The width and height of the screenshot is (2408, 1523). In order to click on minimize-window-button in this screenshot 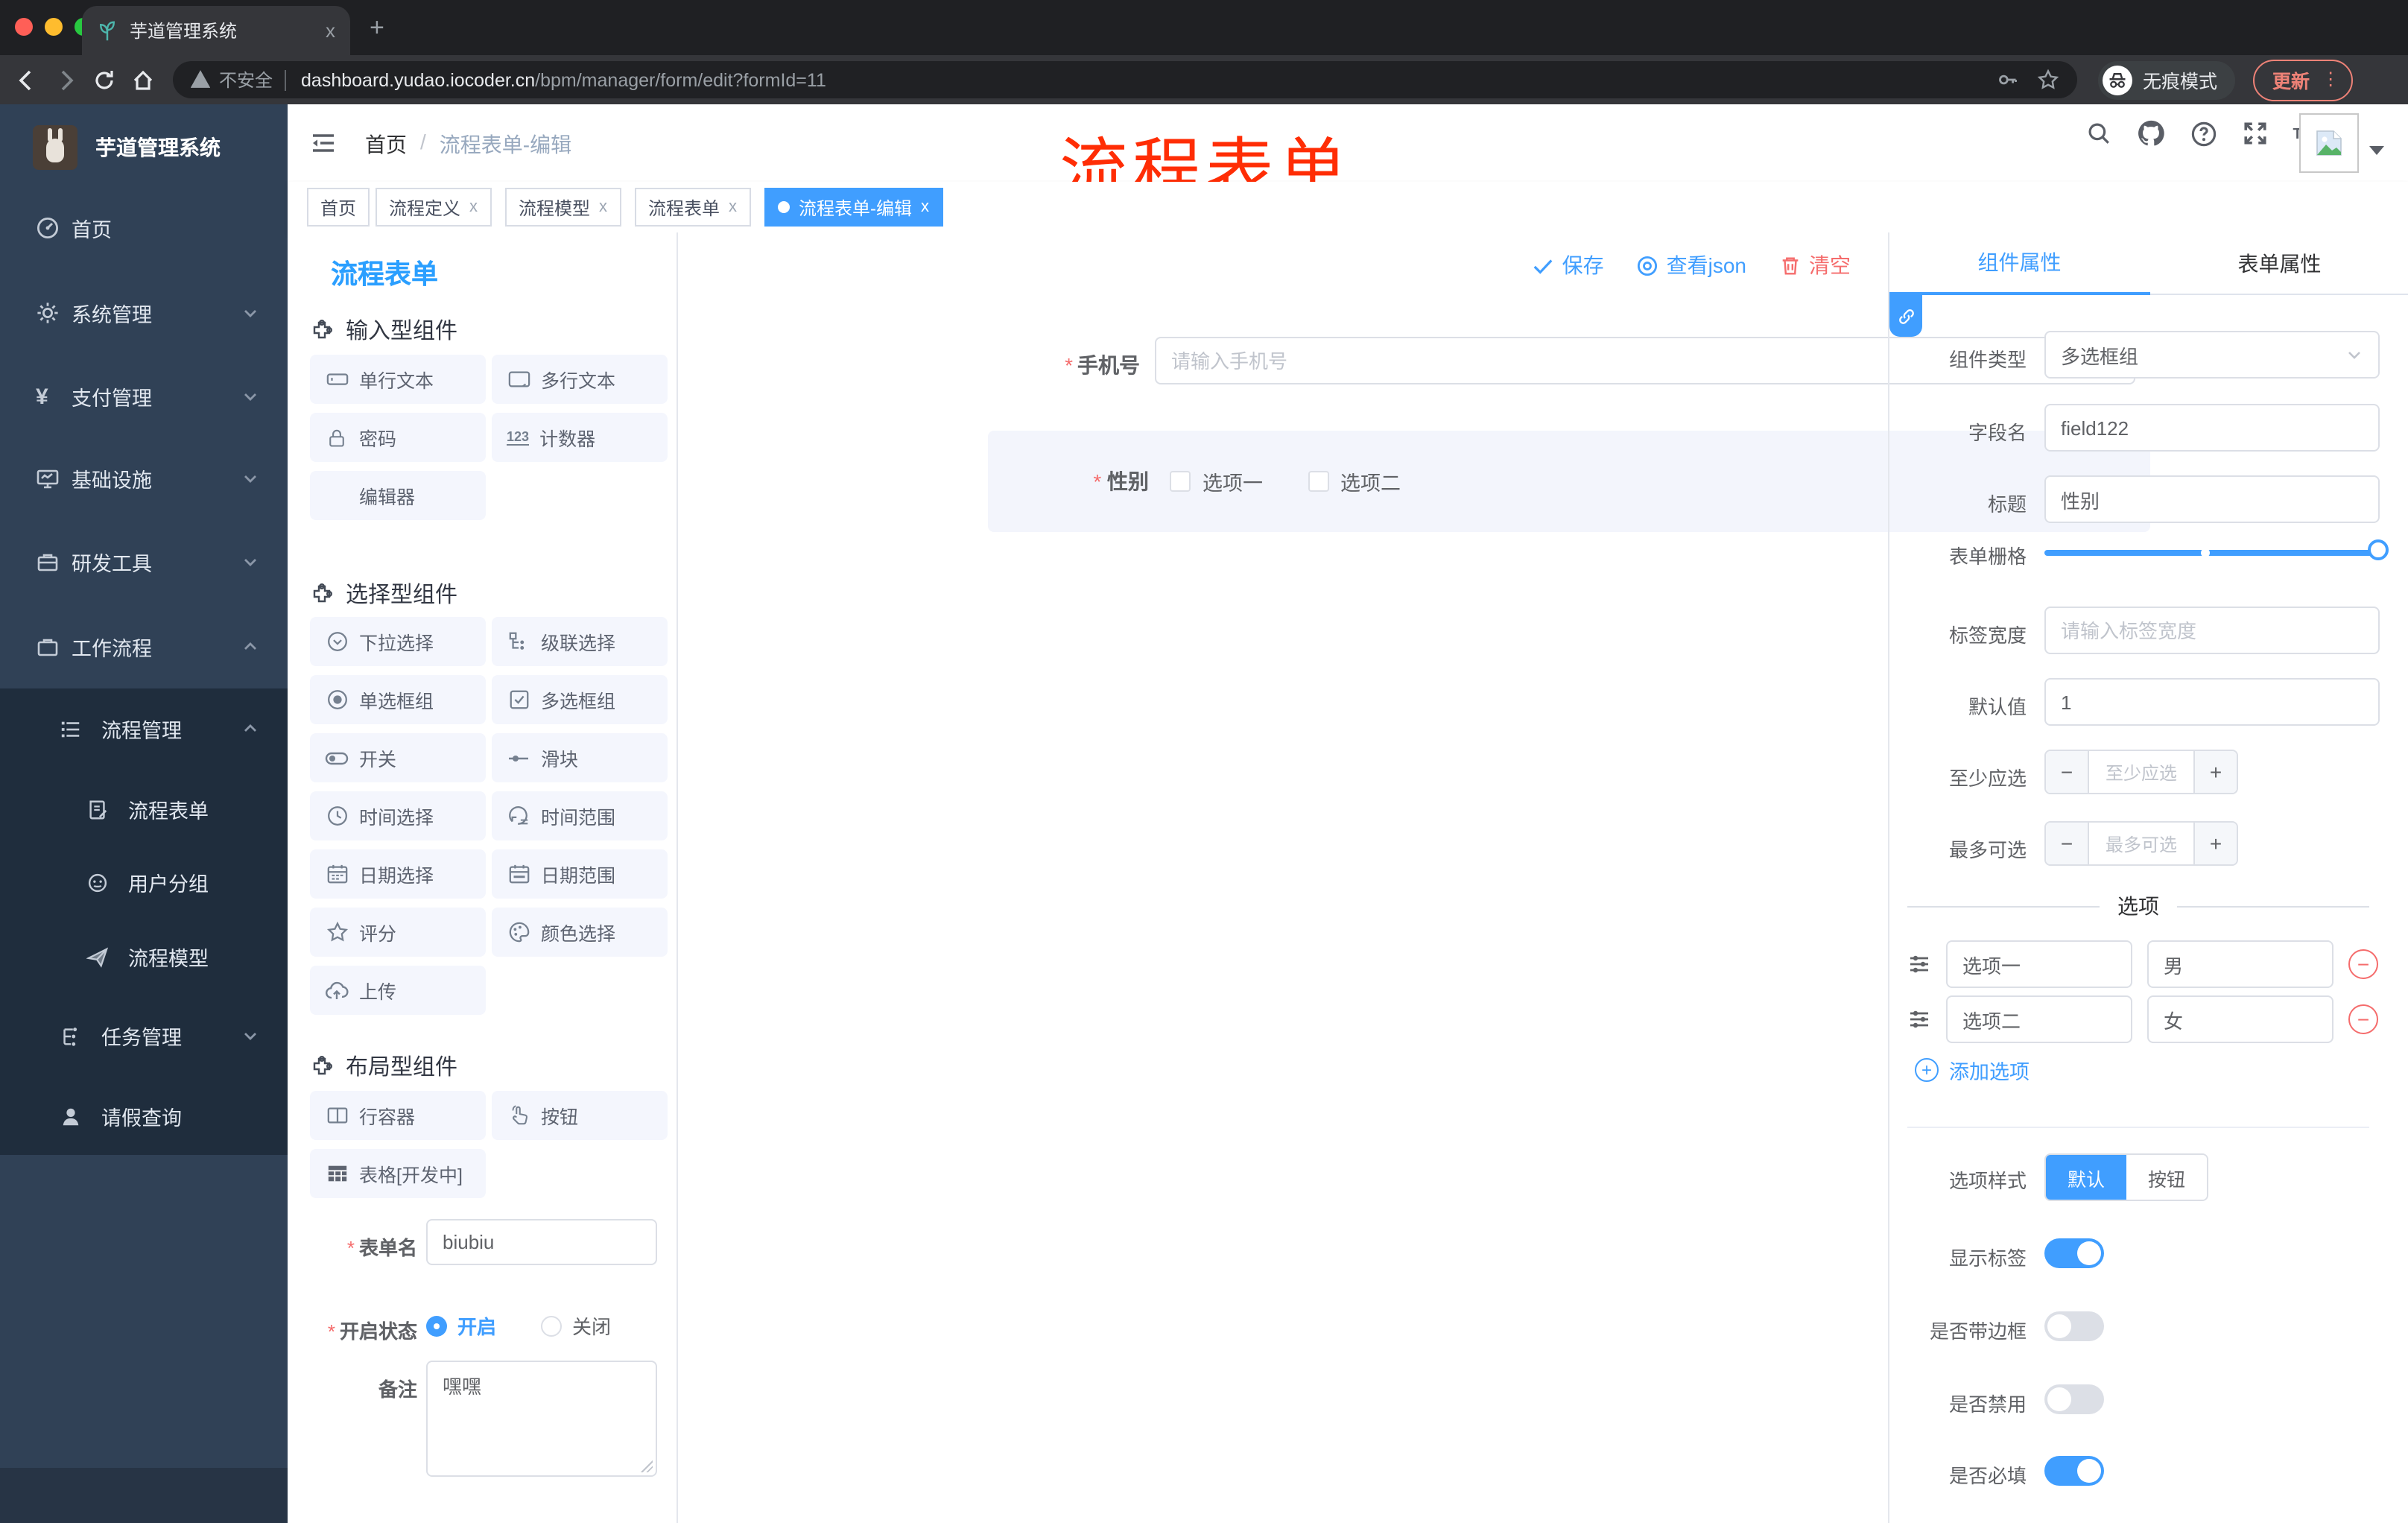, I will do `click(54, 27)`.